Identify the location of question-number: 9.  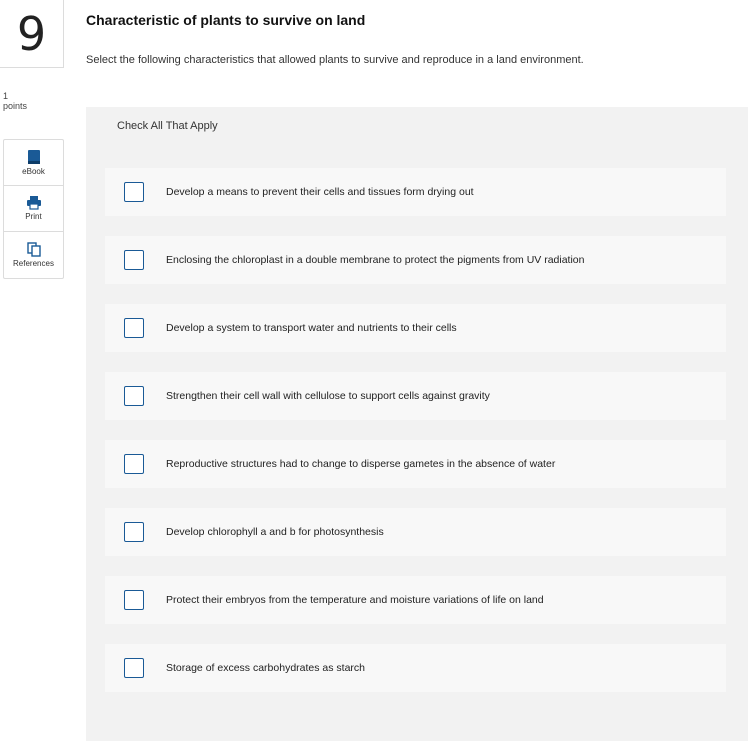
(32, 34).